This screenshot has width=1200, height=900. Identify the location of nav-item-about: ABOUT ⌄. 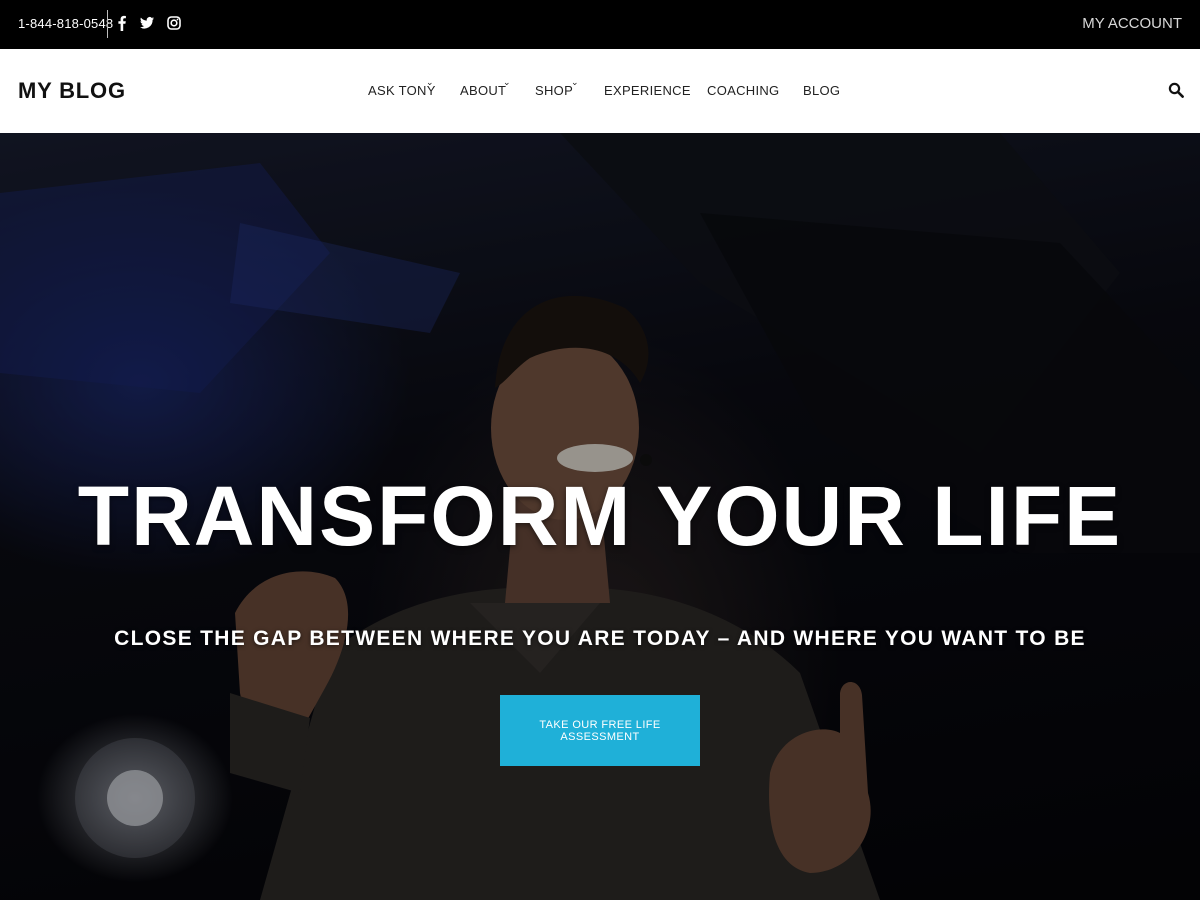
(485, 87).